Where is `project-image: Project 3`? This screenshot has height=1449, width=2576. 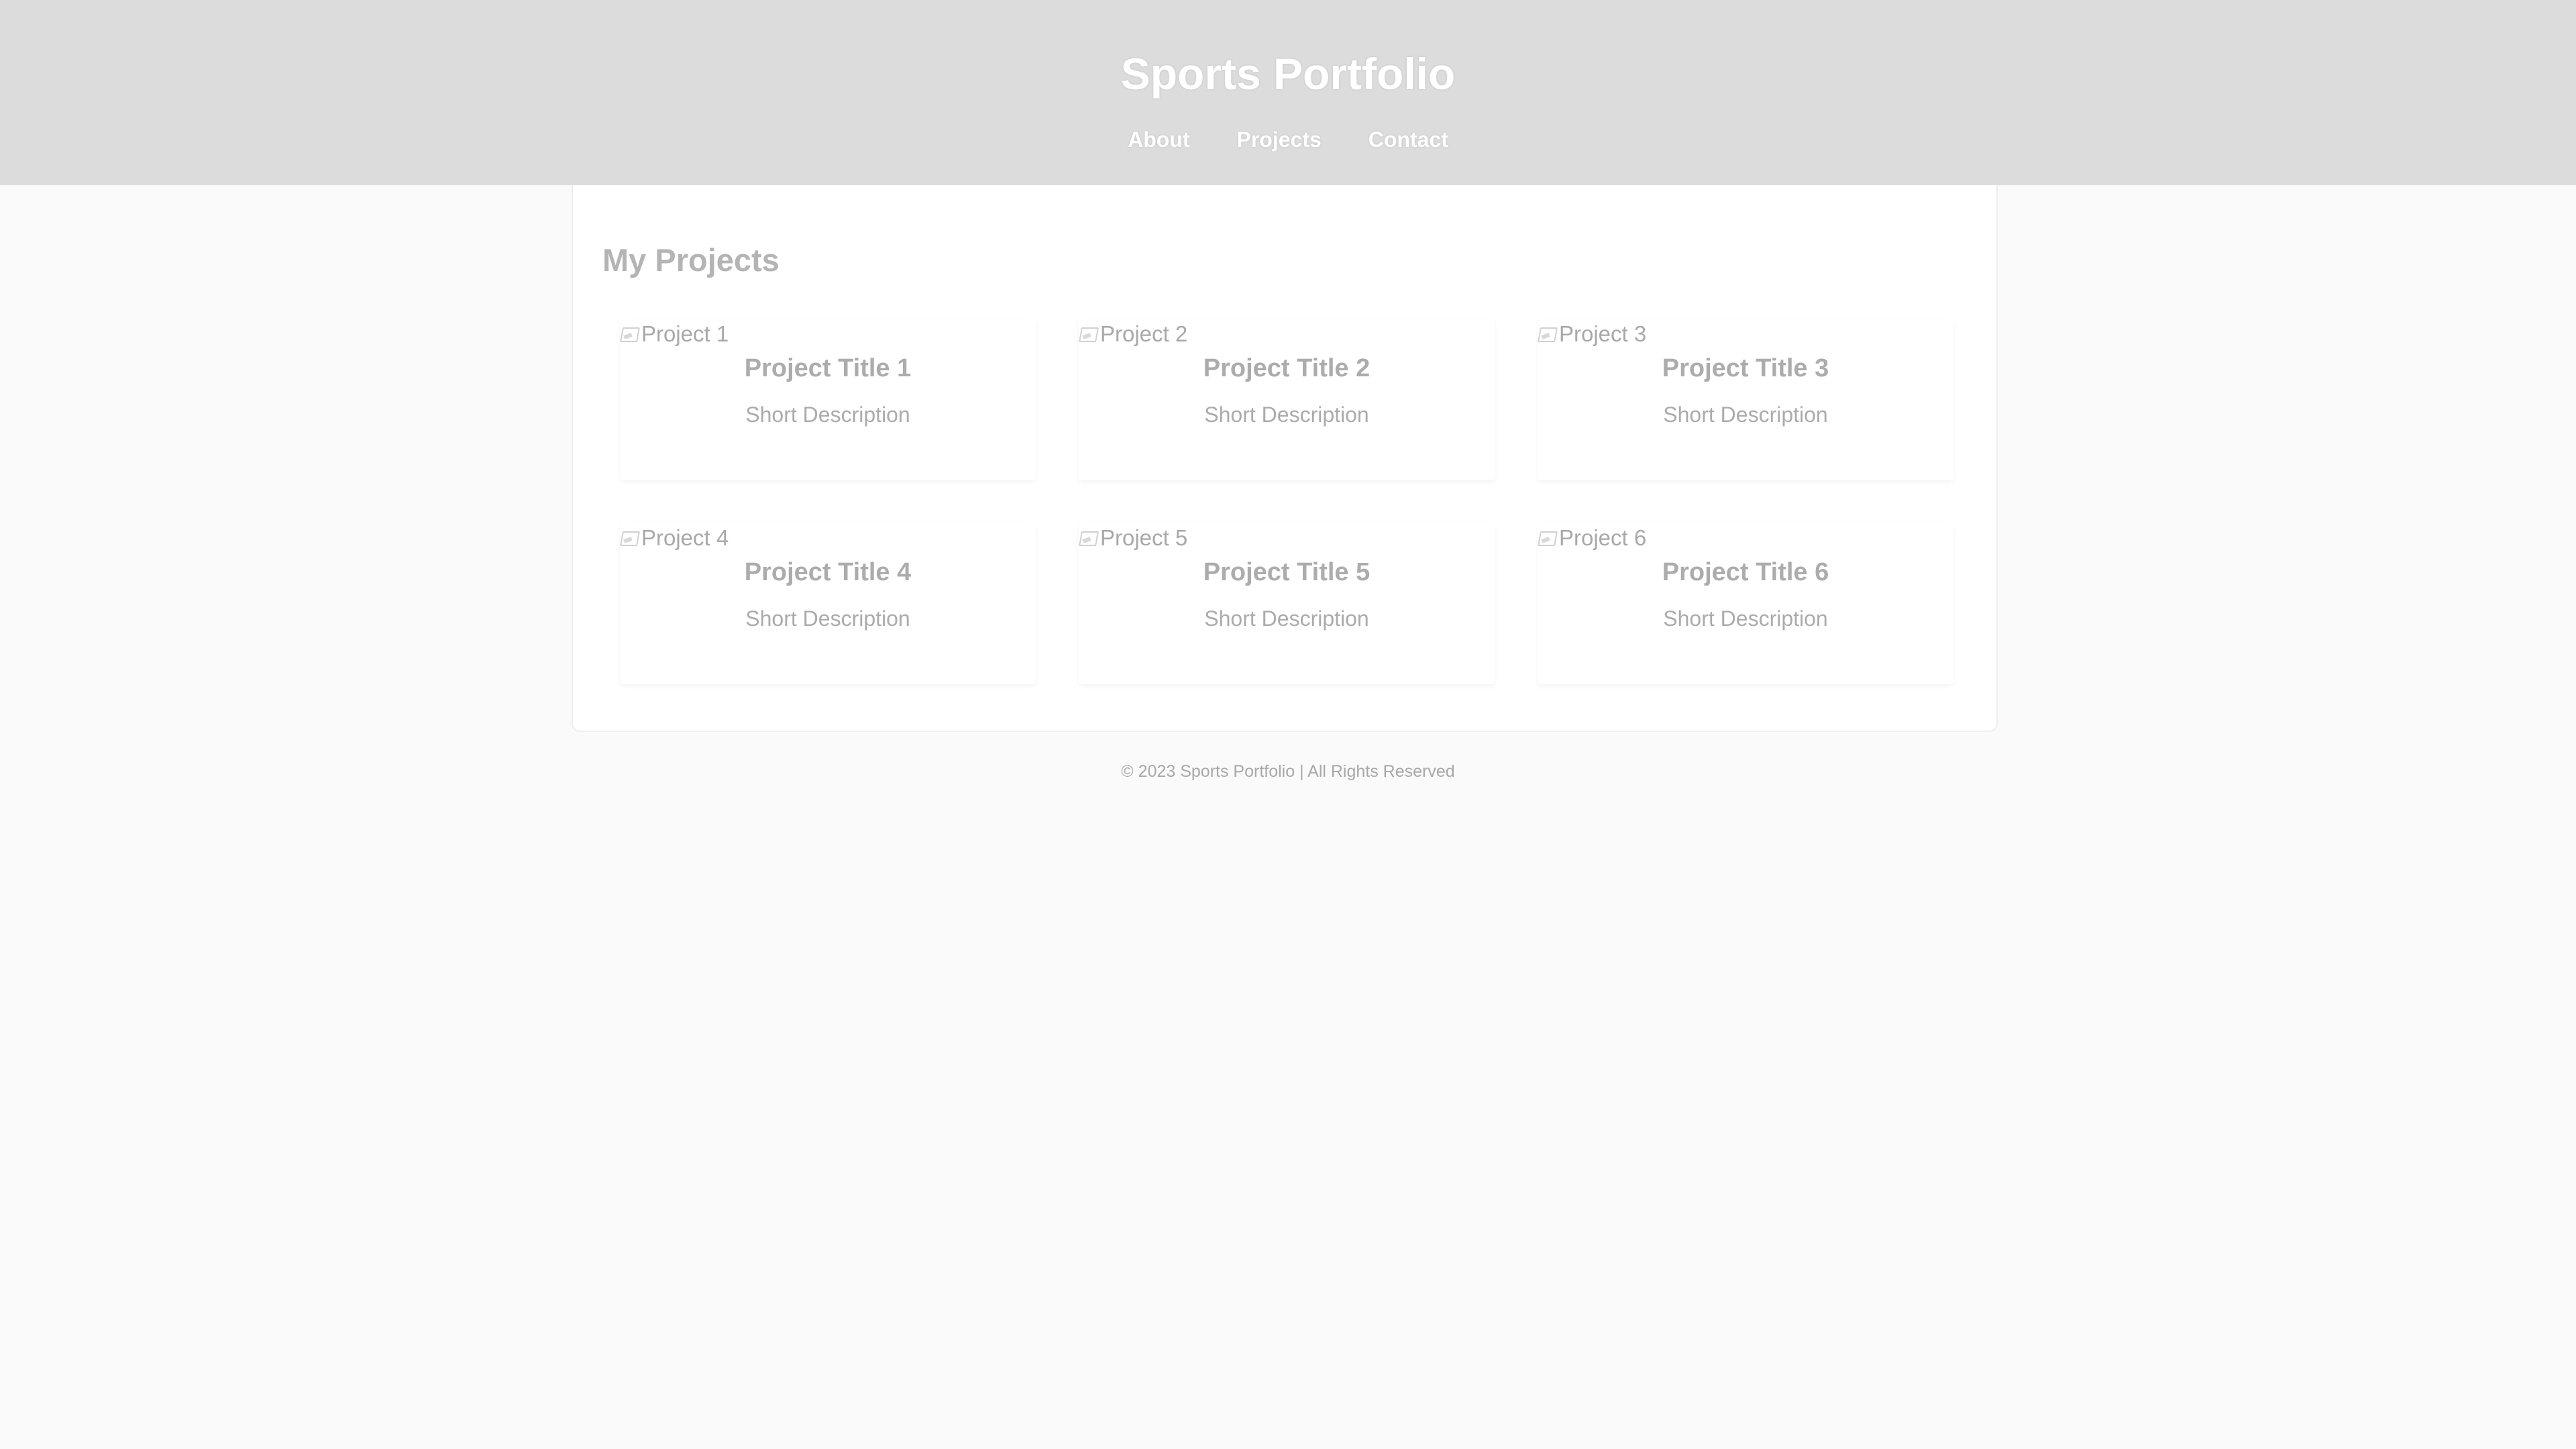
project-image: Project 3 is located at coordinates (1592, 334).